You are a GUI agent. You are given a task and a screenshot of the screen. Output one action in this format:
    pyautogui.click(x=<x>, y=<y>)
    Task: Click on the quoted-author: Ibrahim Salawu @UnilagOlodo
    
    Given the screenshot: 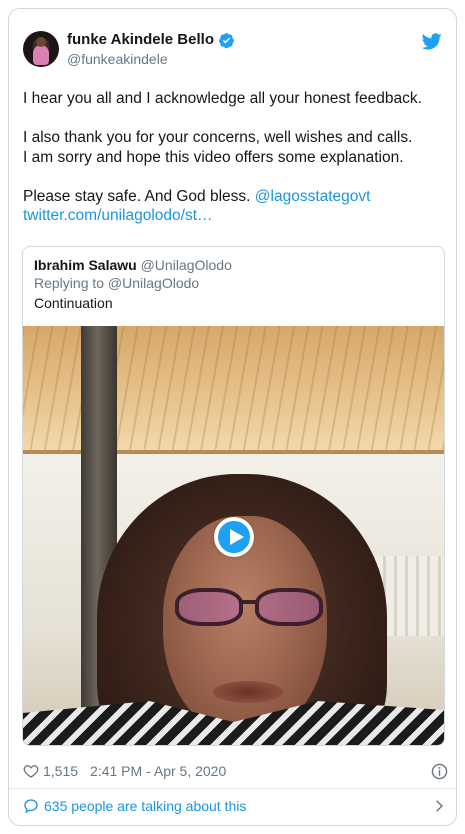 What is the action you would take?
    pyautogui.click(x=133, y=265)
    